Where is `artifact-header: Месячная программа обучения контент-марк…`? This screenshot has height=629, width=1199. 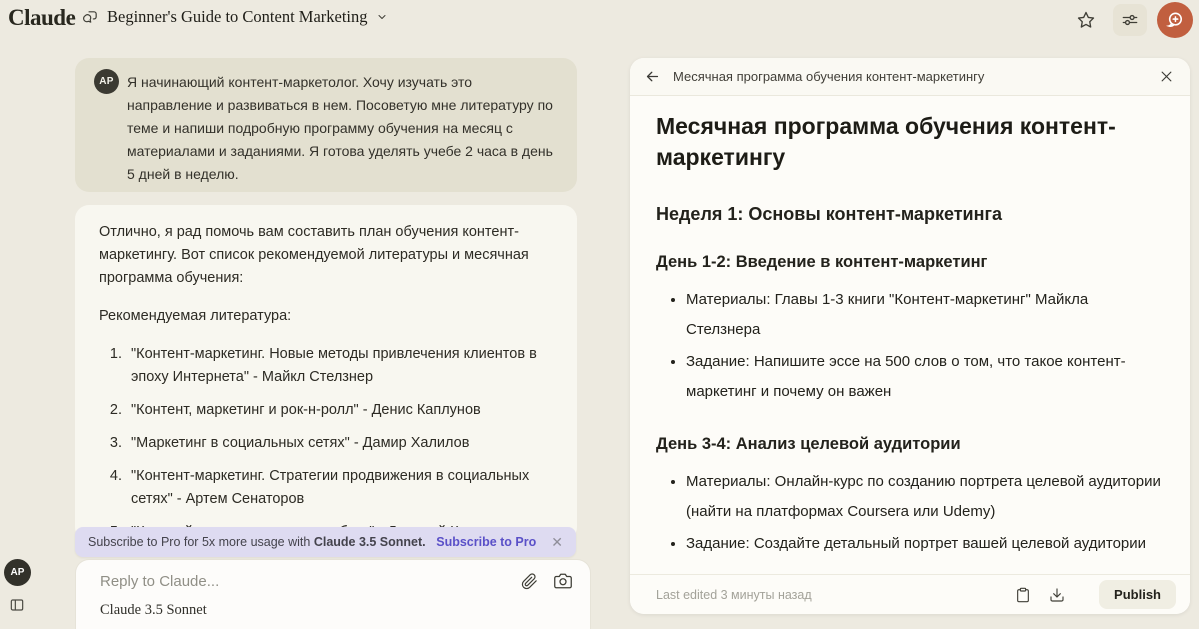 artifact-header: Месячная программа обучения контент-марк… is located at coordinates (910, 77).